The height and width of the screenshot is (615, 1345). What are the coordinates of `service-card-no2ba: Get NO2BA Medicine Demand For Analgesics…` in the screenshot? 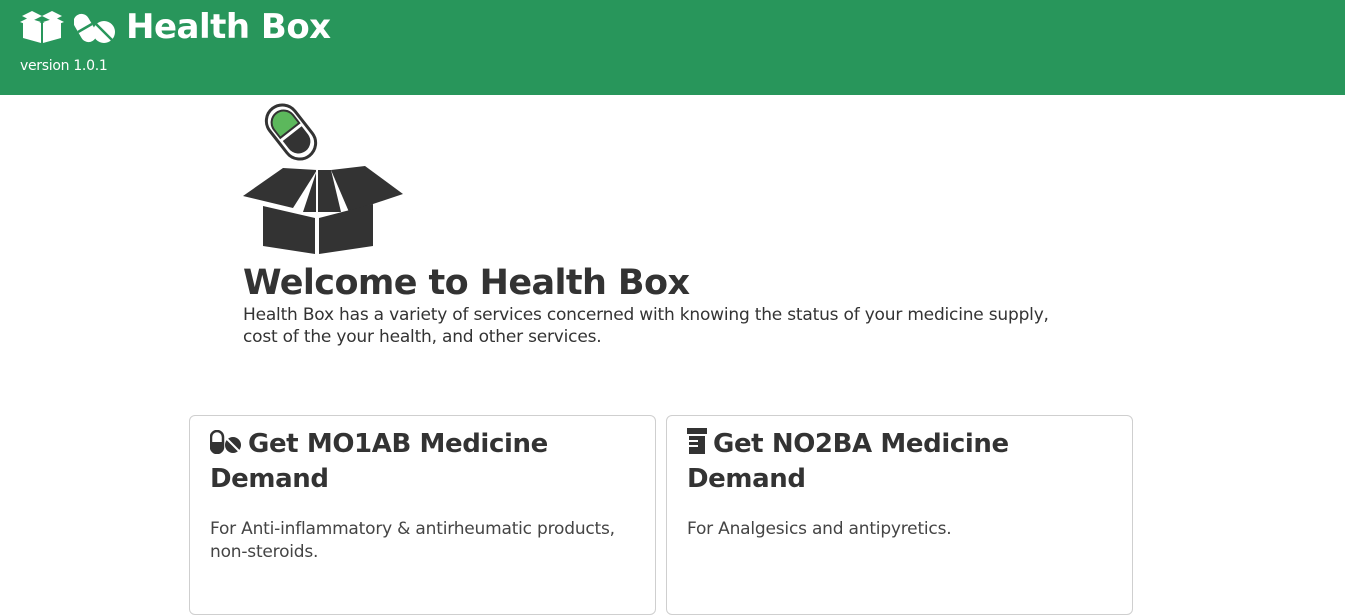 It's located at (899, 515).